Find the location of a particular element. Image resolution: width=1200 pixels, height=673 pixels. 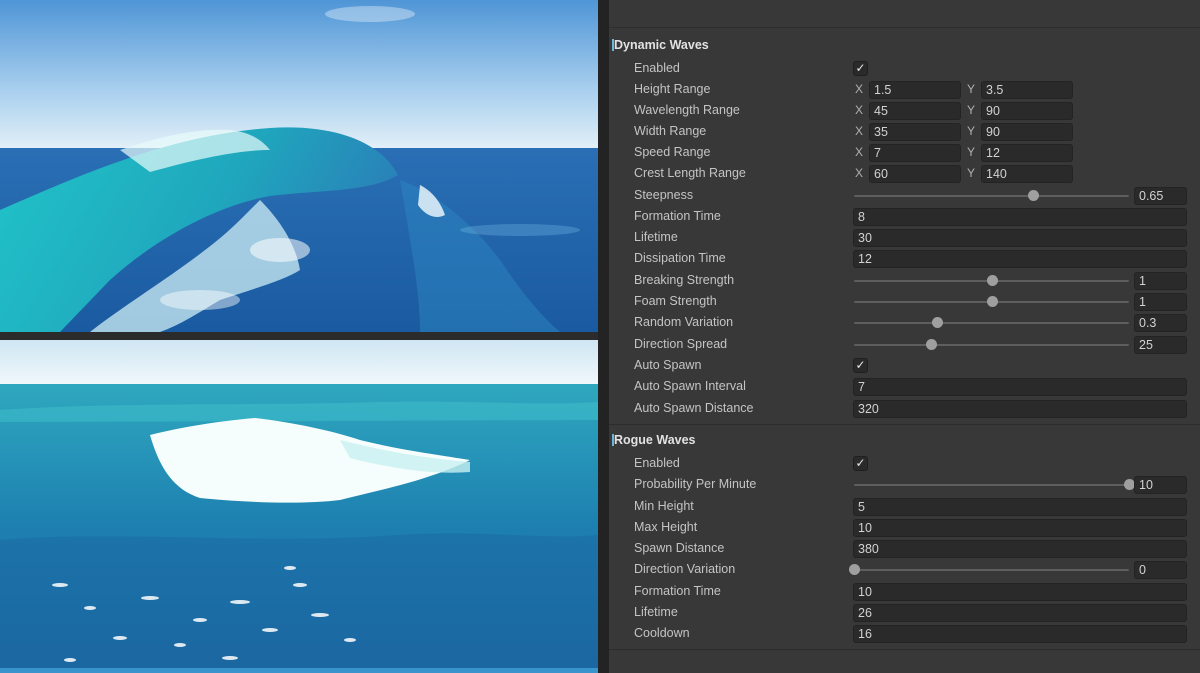

height-range-x-field: 1.5 is located at coordinates (915, 89).